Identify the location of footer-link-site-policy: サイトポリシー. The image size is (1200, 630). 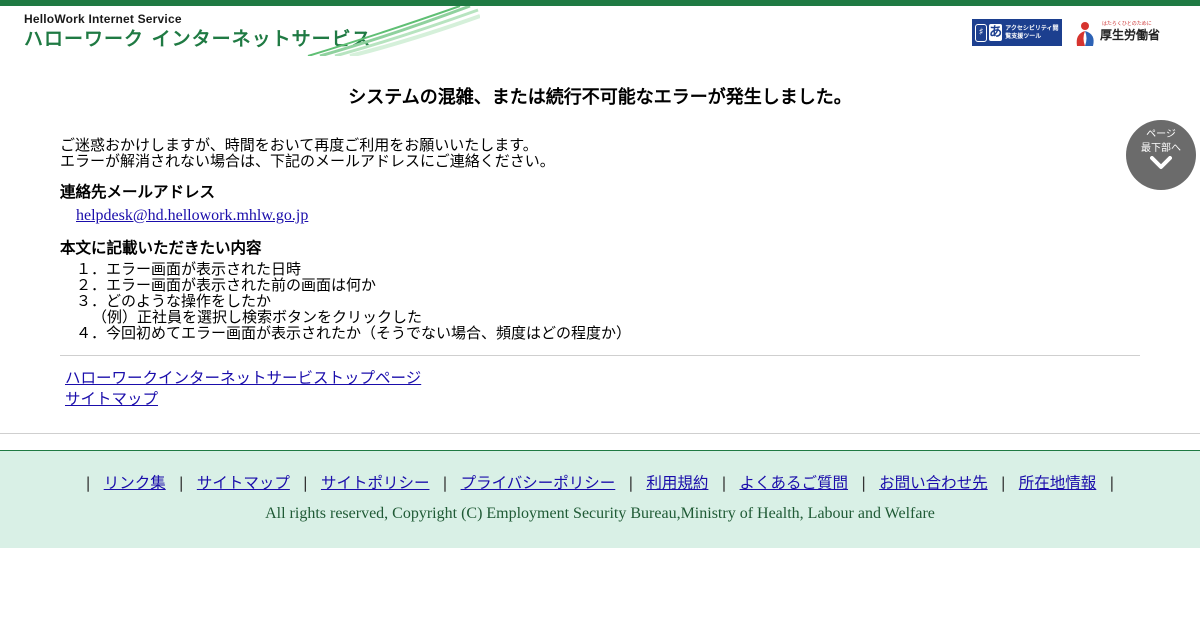
(375, 483).